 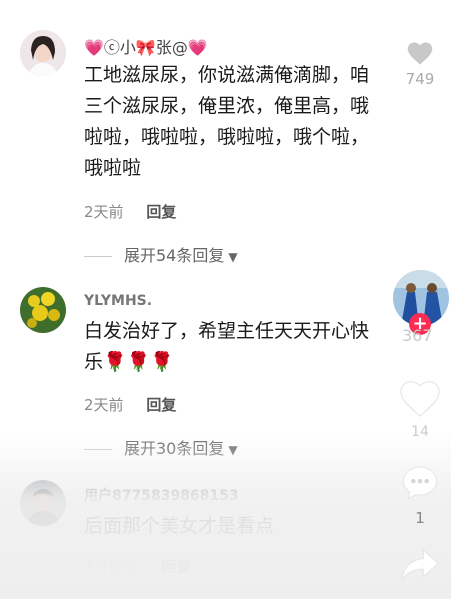 I want to click on comment-count: 1, so click(x=420, y=518).